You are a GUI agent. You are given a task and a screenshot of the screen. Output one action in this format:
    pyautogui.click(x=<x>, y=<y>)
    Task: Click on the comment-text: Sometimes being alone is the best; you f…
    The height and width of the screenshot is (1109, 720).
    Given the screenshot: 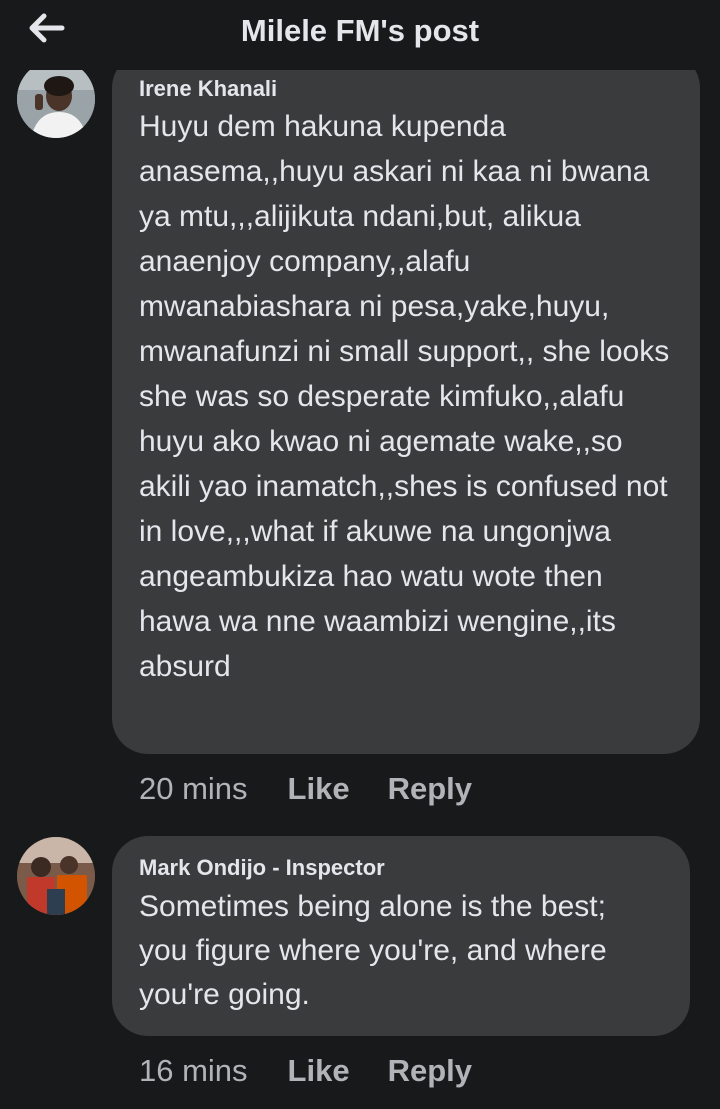 What is the action you would take?
    pyautogui.click(x=373, y=950)
    